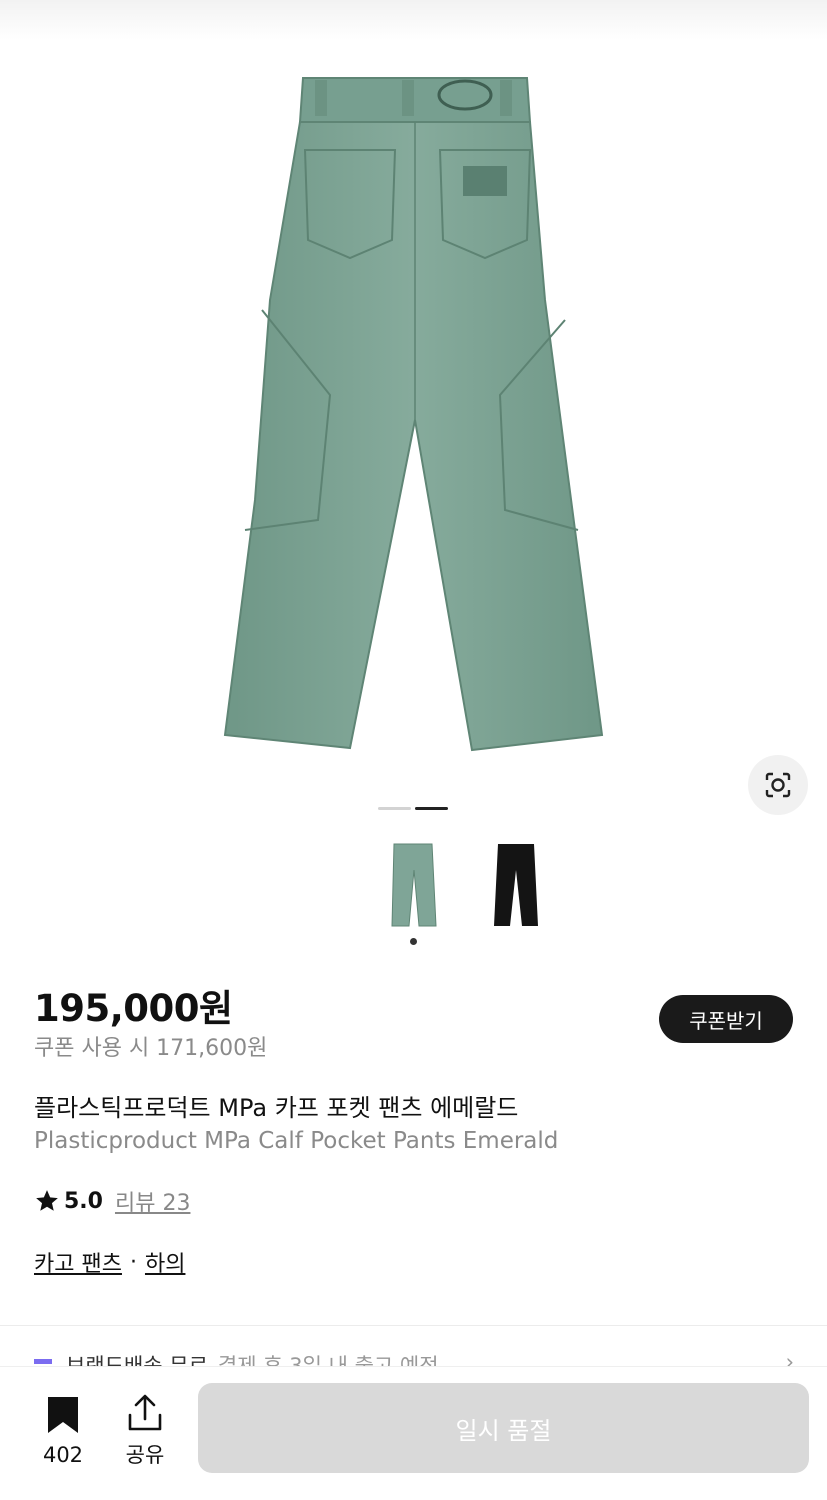  Describe the element at coordinates (145, 1412) in the screenshot. I see `share-icon` at that location.